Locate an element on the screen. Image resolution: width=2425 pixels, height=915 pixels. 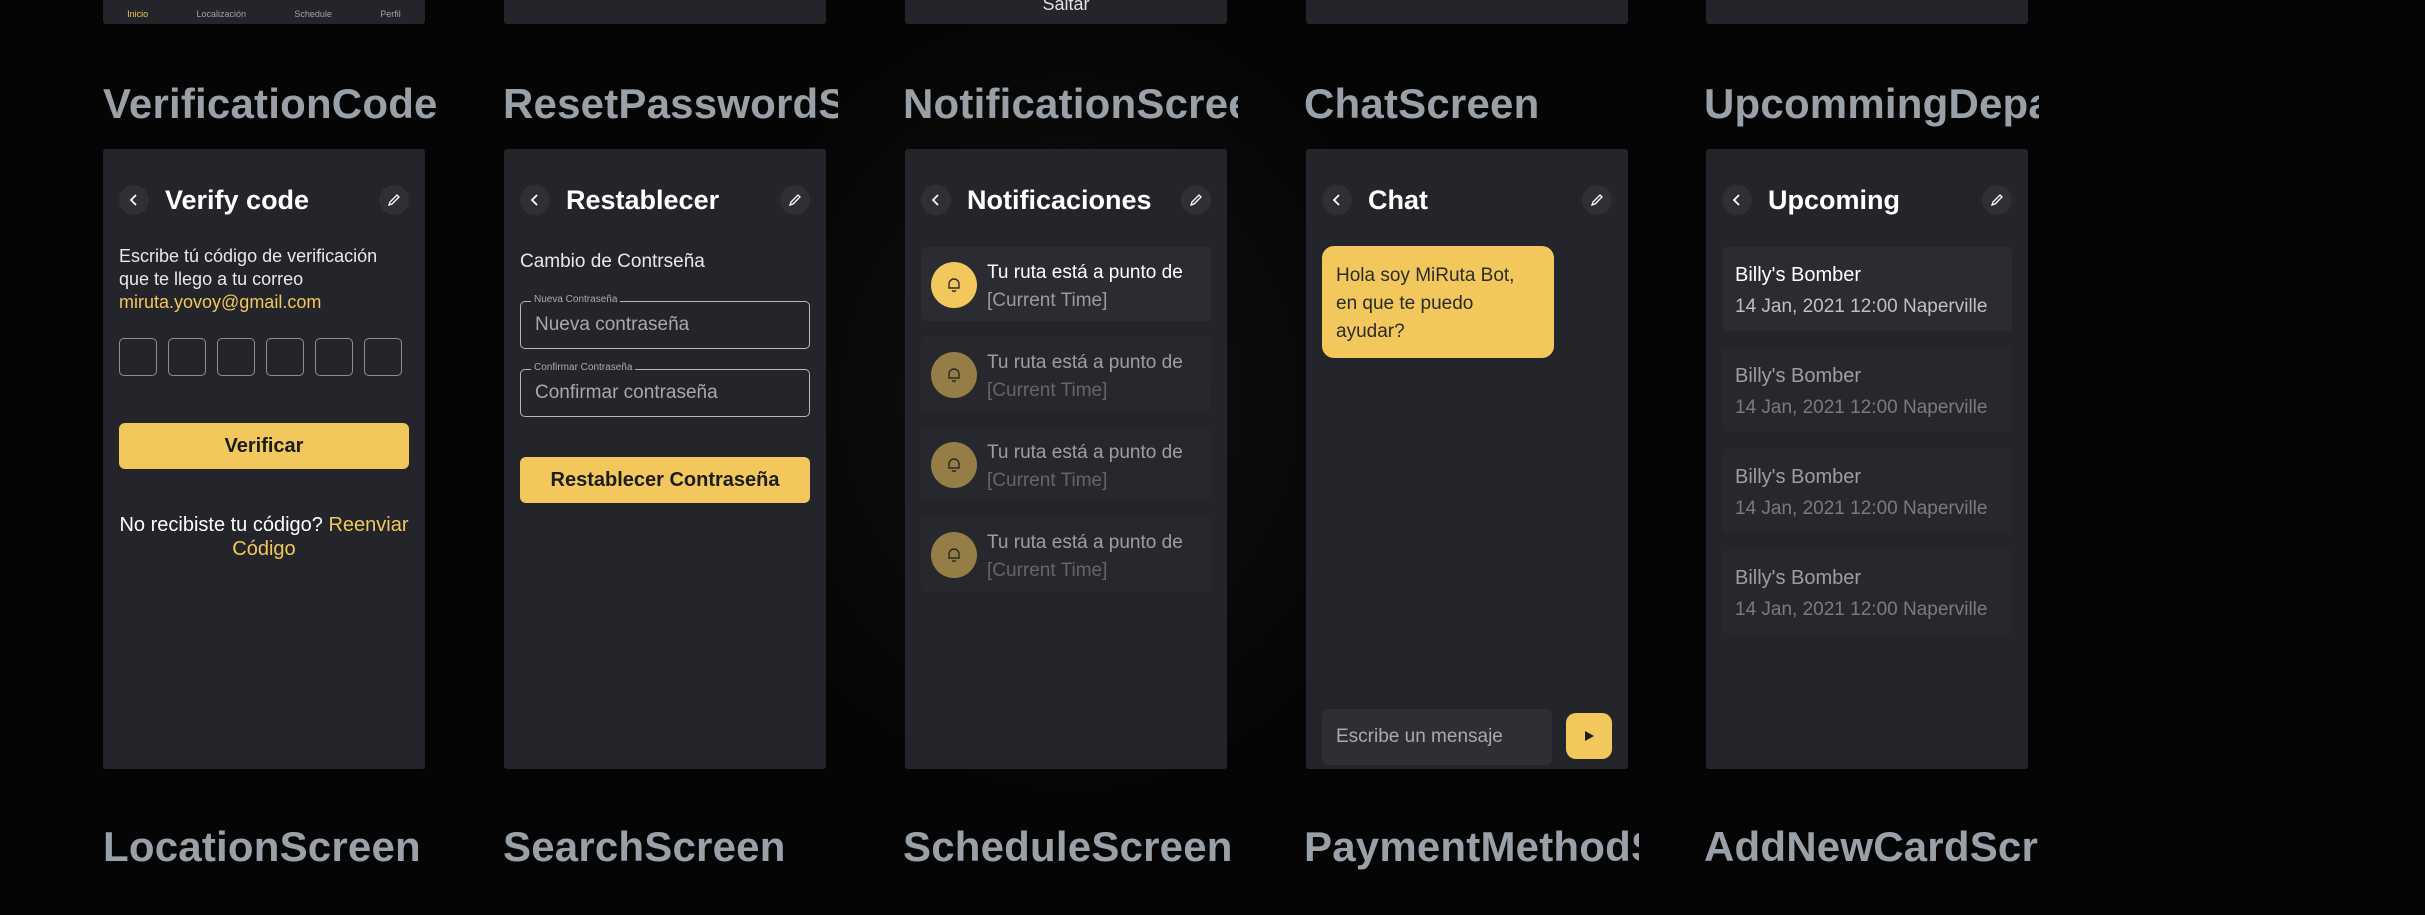
title-notification: NotificationScreen is located at coordinates (1070, 103).